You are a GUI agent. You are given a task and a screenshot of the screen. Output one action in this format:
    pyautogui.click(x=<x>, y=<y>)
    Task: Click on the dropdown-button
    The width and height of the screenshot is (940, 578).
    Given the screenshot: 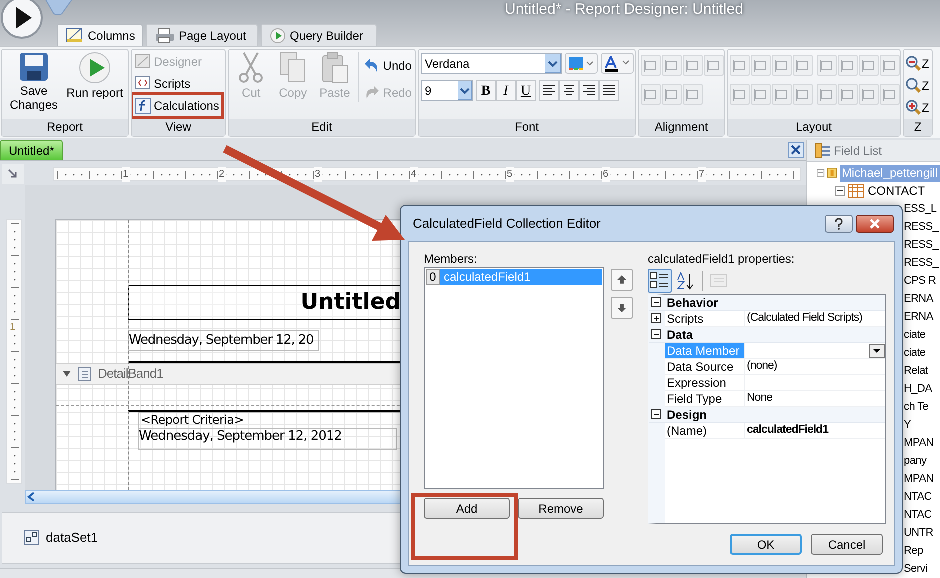 What is the action you would take?
    pyautogui.click(x=877, y=351)
    